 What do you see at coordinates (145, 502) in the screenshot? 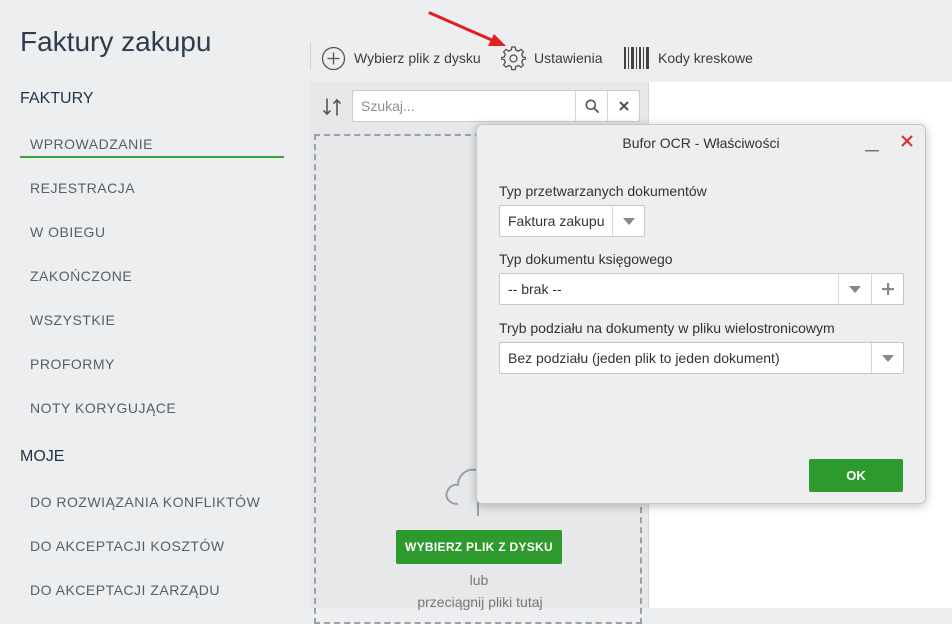
I see `sidebar-item-do-rozwiazania-konfliktow: DO ROZWIĄZANIA KONFLIKTÓW` at bounding box center [145, 502].